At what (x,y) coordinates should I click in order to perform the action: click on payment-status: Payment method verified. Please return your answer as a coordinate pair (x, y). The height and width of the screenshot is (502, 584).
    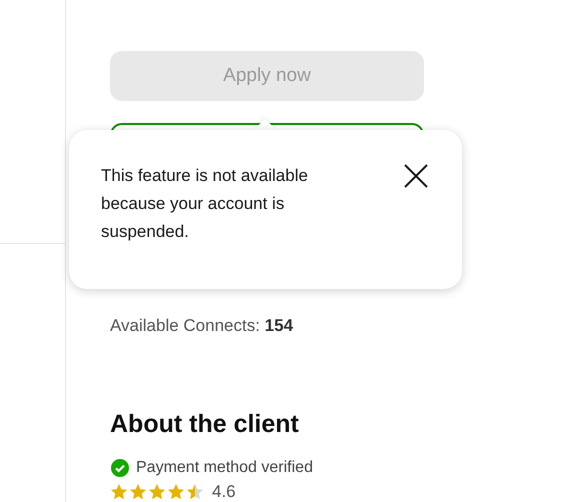
    Looking at the image, I should click on (224, 468).